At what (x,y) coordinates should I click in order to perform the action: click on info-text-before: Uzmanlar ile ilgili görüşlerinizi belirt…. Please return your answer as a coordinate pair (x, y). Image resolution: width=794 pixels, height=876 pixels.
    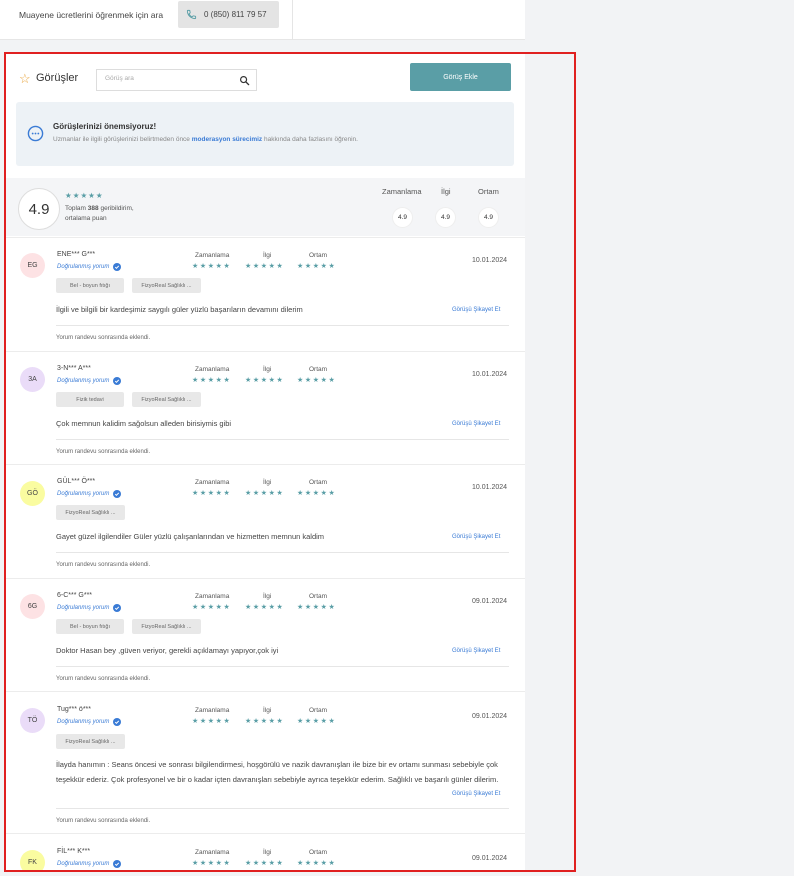
    Looking at the image, I should click on (122, 139).